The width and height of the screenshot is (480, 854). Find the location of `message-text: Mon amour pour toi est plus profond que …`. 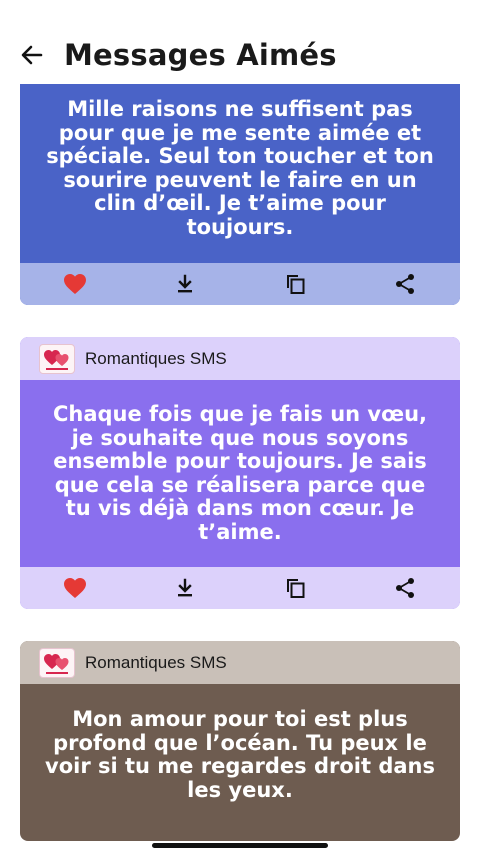

message-text: Mon amour pour toi est plus profond que … is located at coordinates (240, 754).